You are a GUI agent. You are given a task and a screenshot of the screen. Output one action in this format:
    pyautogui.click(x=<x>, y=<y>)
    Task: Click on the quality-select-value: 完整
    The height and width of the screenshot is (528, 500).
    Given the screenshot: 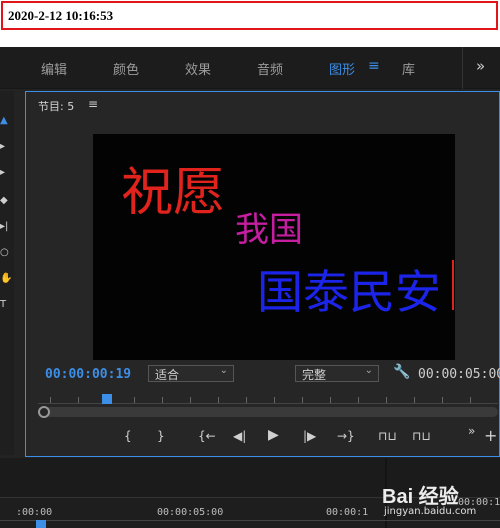 What is the action you would take?
    pyautogui.click(x=314, y=375)
    